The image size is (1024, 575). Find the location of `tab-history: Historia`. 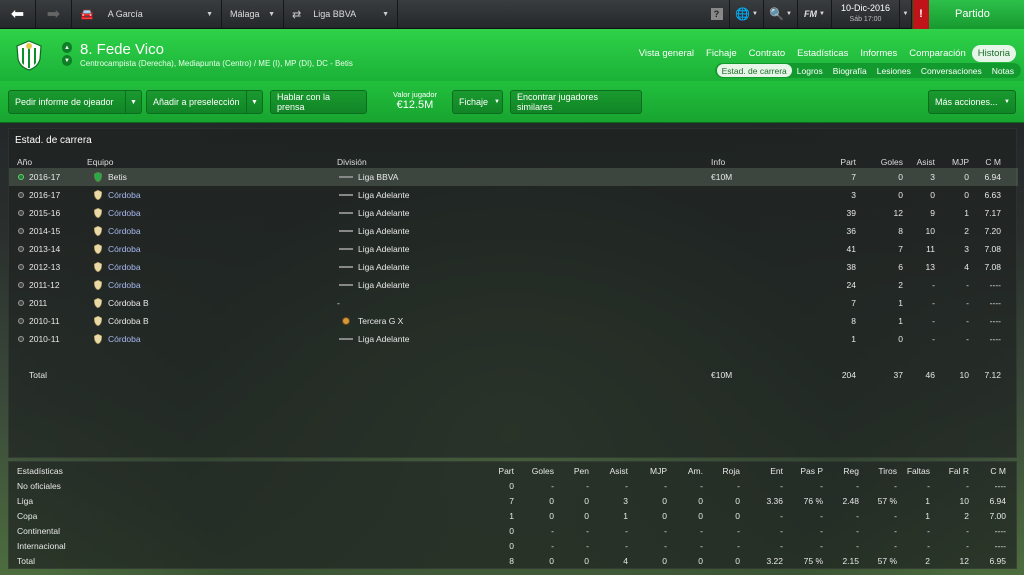

tab-history: Historia is located at coordinates (993, 53).